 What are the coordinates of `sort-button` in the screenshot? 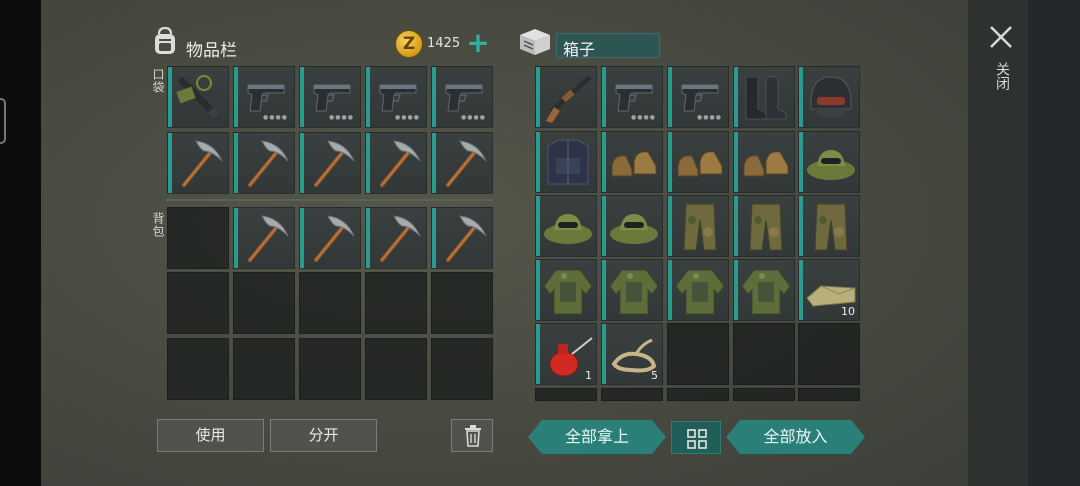 It's located at (696, 437).